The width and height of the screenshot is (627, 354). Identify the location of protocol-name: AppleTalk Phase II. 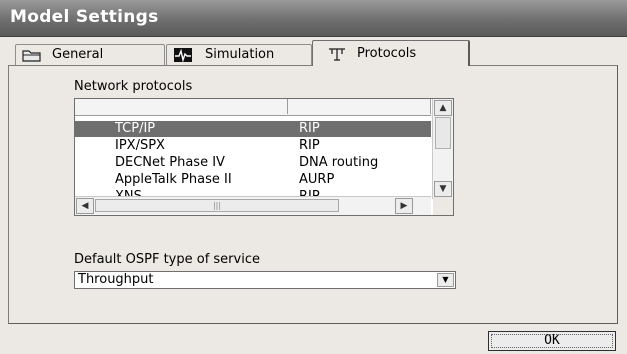
(173, 179).